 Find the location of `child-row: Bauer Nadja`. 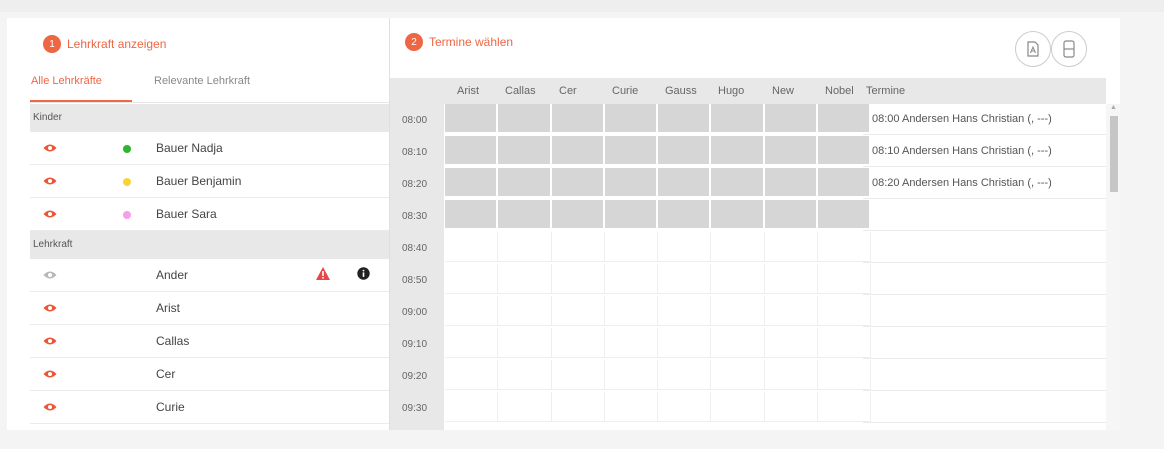

child-row: Bauer Nadja is located at coordinates (209, 148).